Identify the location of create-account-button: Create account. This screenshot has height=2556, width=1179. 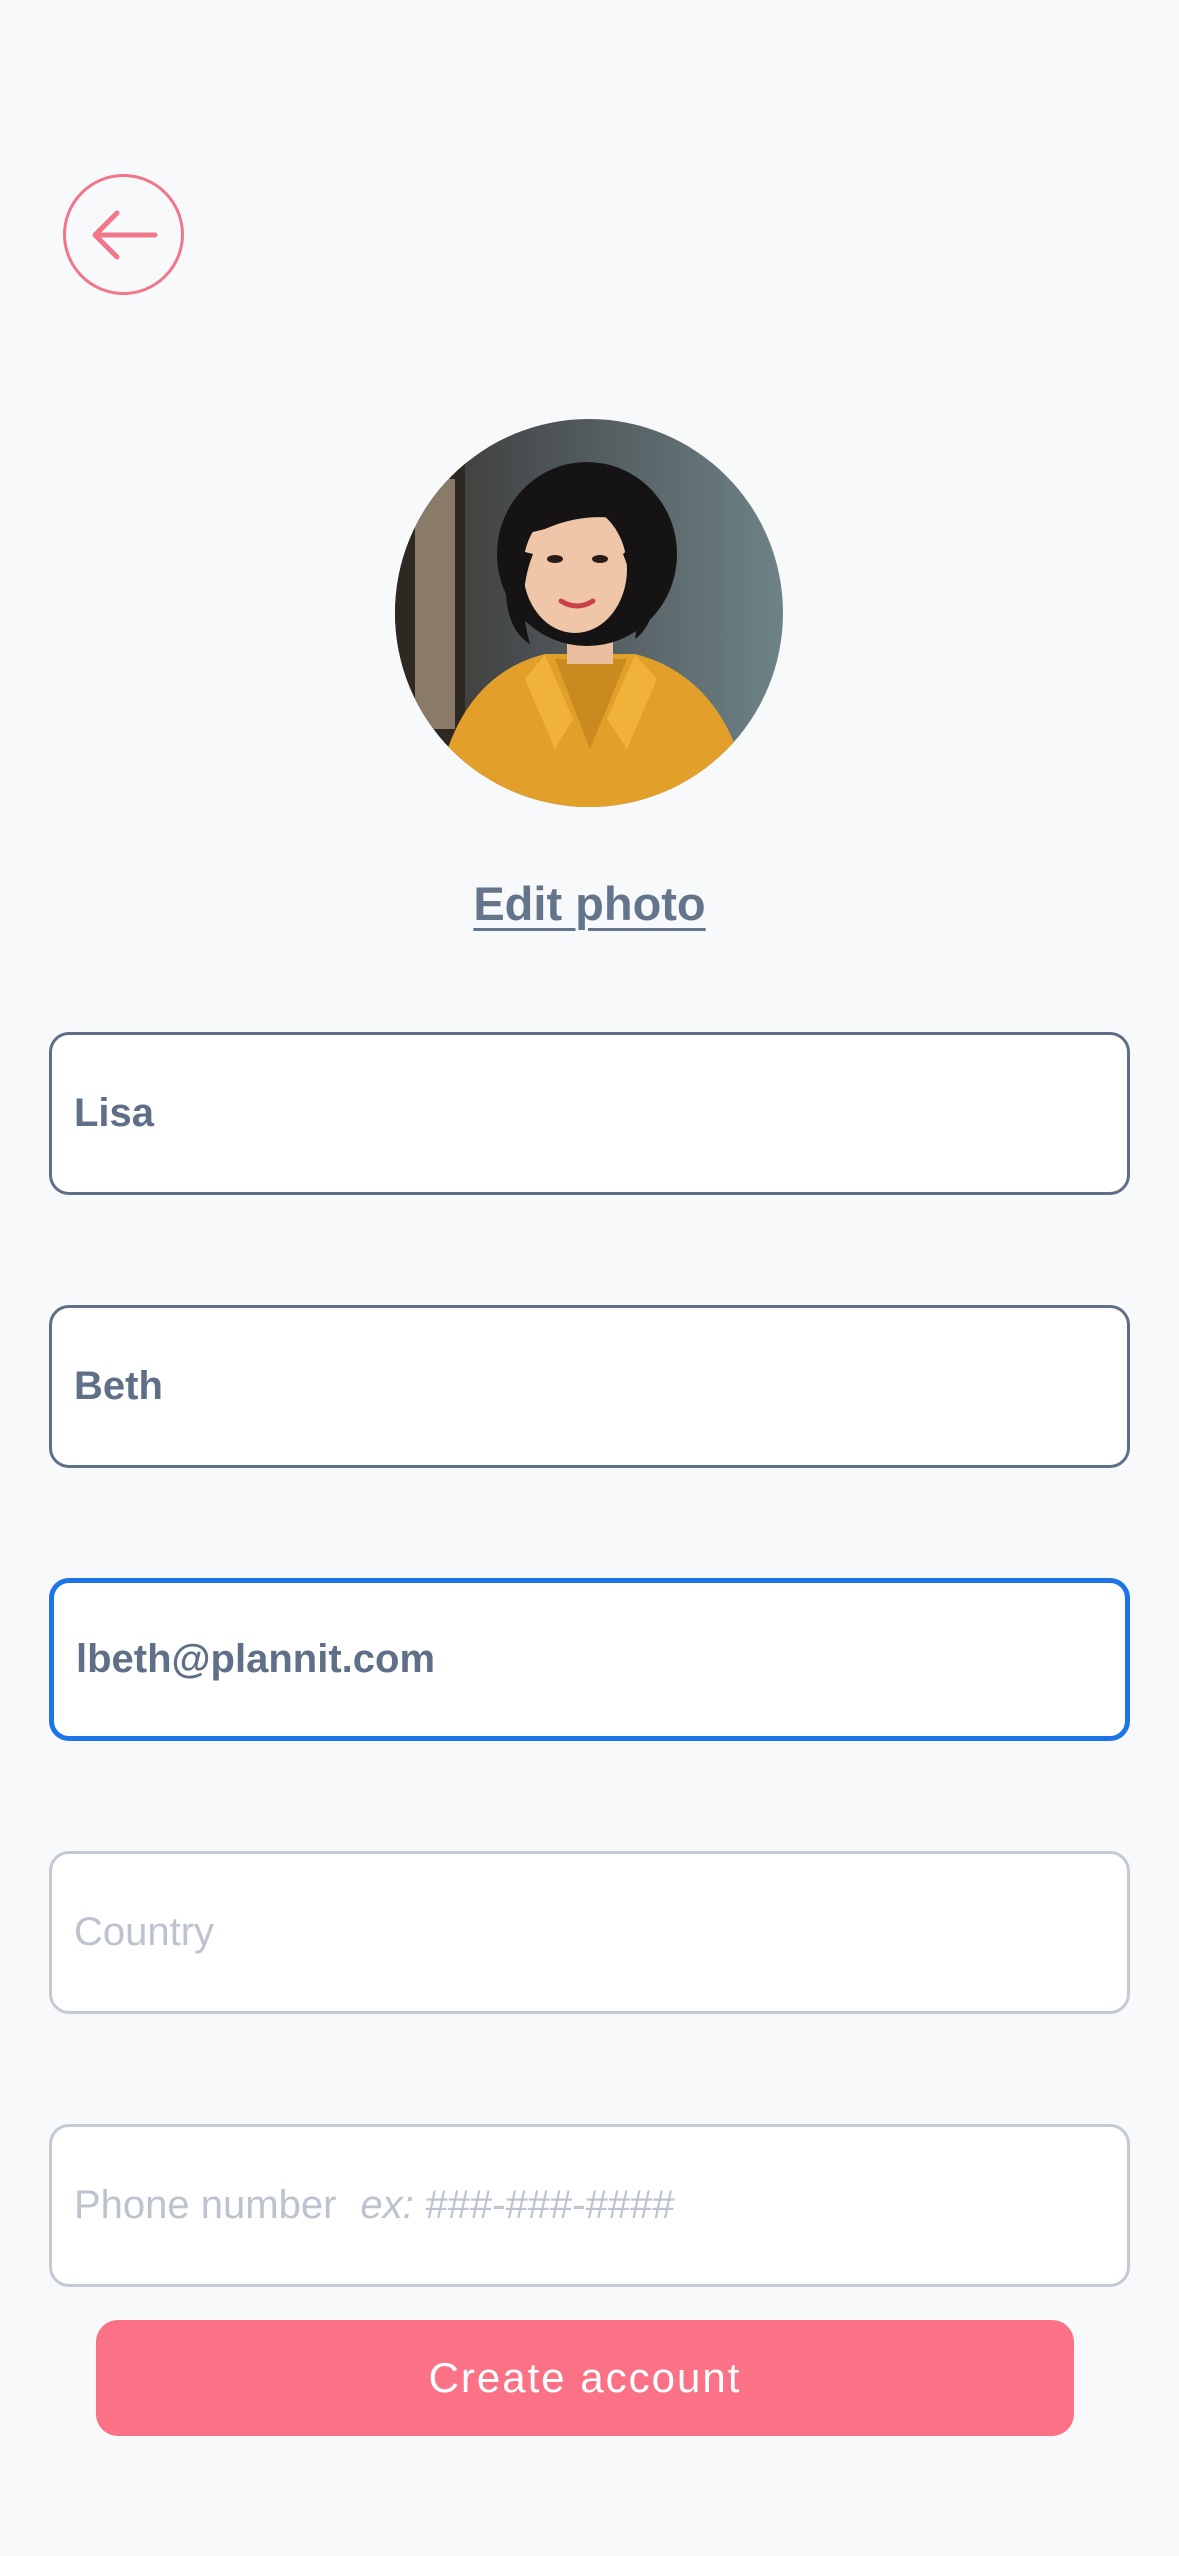
(585, 2378).